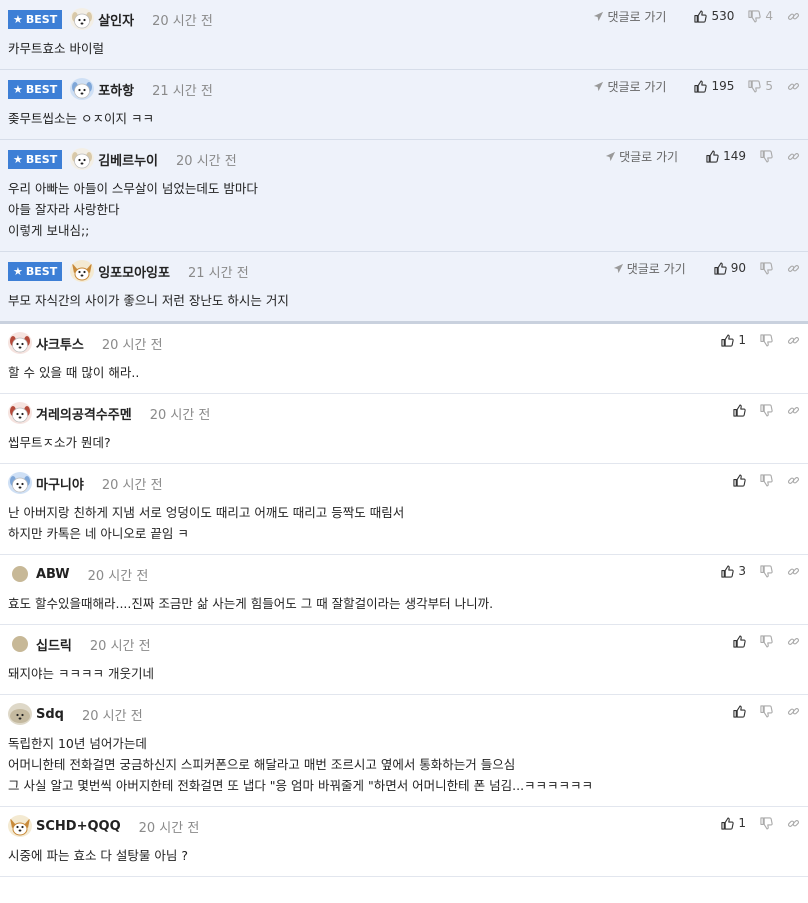  What do you see at coordinates (404, 413) in the screenshot?
I see `comment-header: 겨레의공격수주멘 20 시간 전` at bounding box center [404, 413].